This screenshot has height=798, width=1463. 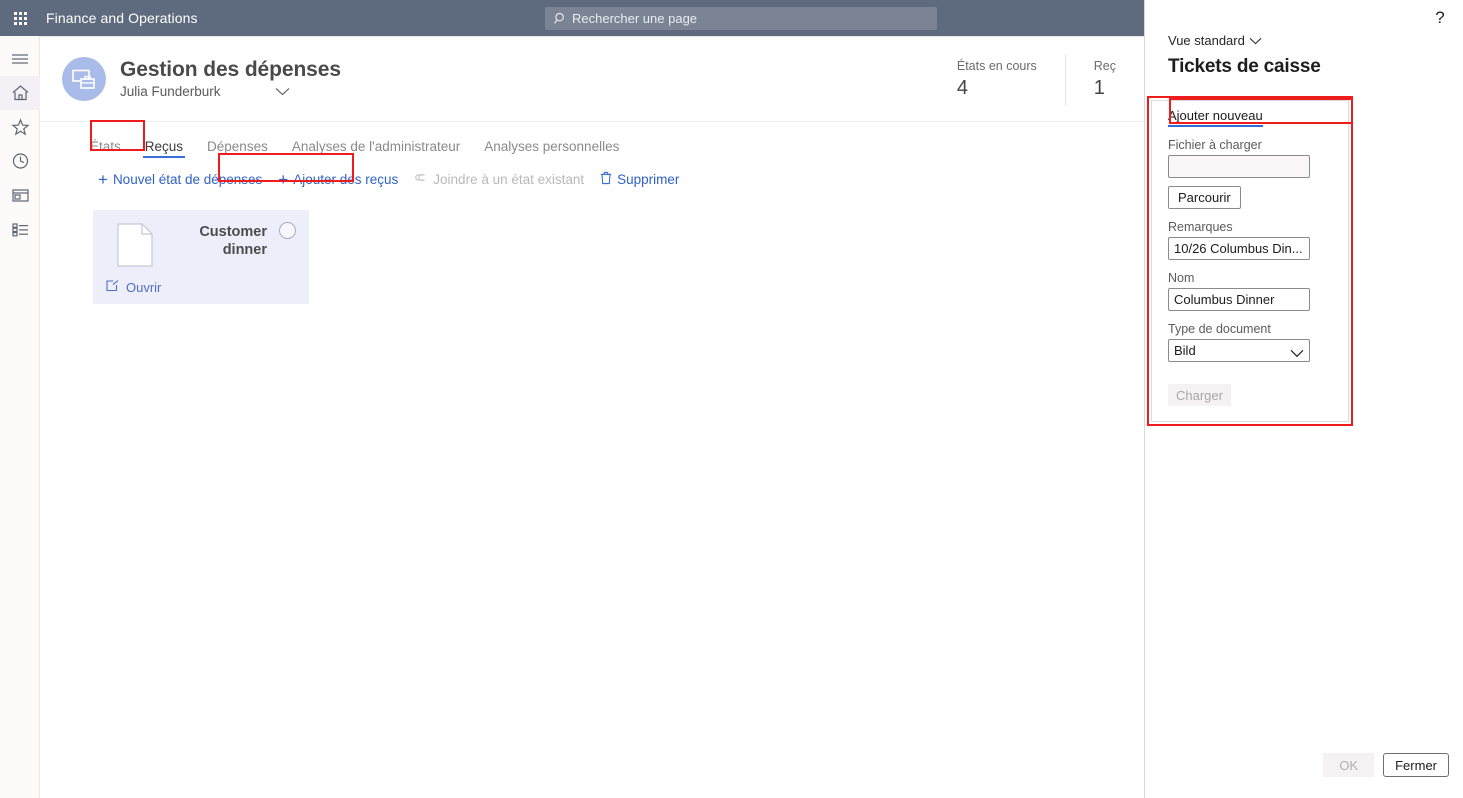 I want to click on open-label: Ouvrir, so click(x=144, y=287).